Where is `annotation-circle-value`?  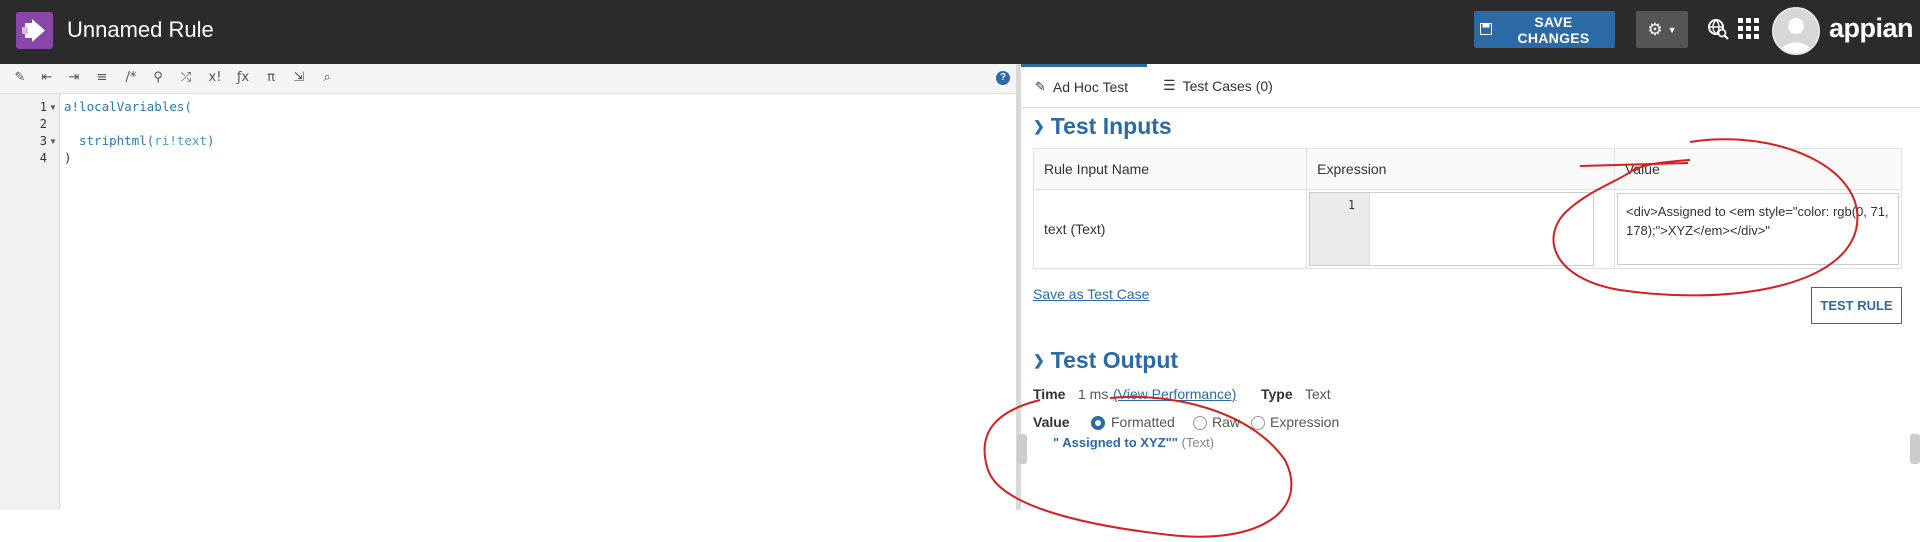
annotation-circle-value is located at coordinates (1705, 217).